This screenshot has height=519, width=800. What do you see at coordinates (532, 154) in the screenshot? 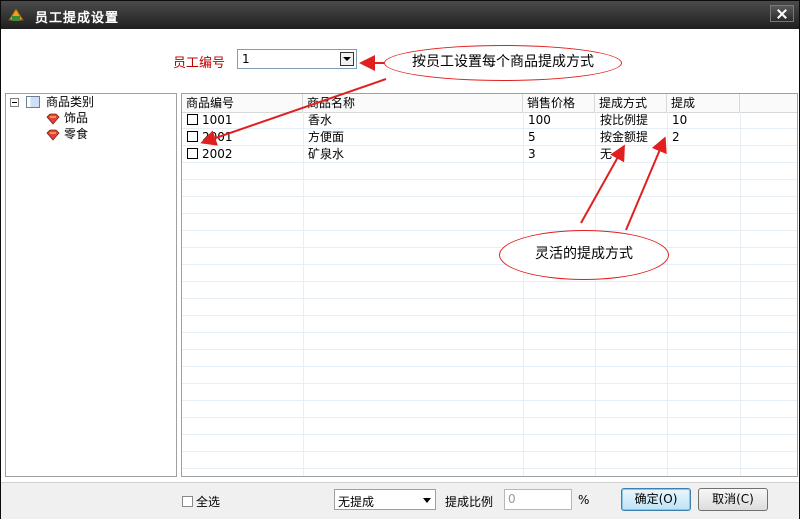
I see `row-price: 3` at bounding box center [532, 154].